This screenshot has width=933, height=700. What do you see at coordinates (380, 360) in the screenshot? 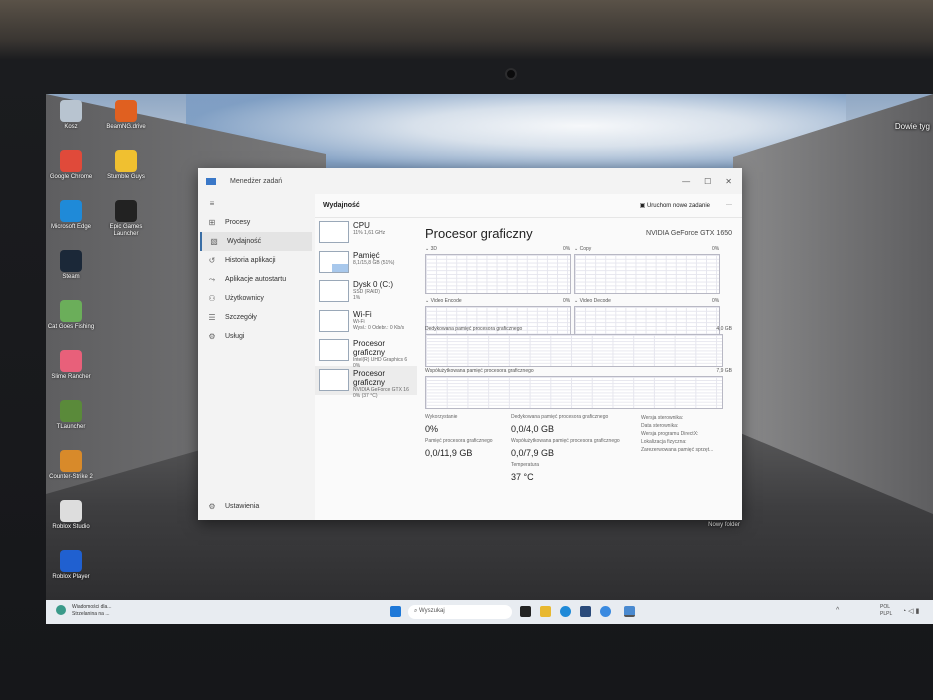
I see `device-detail: Intel(R) UHD Graphics 6` at bounding box center [380, 360].